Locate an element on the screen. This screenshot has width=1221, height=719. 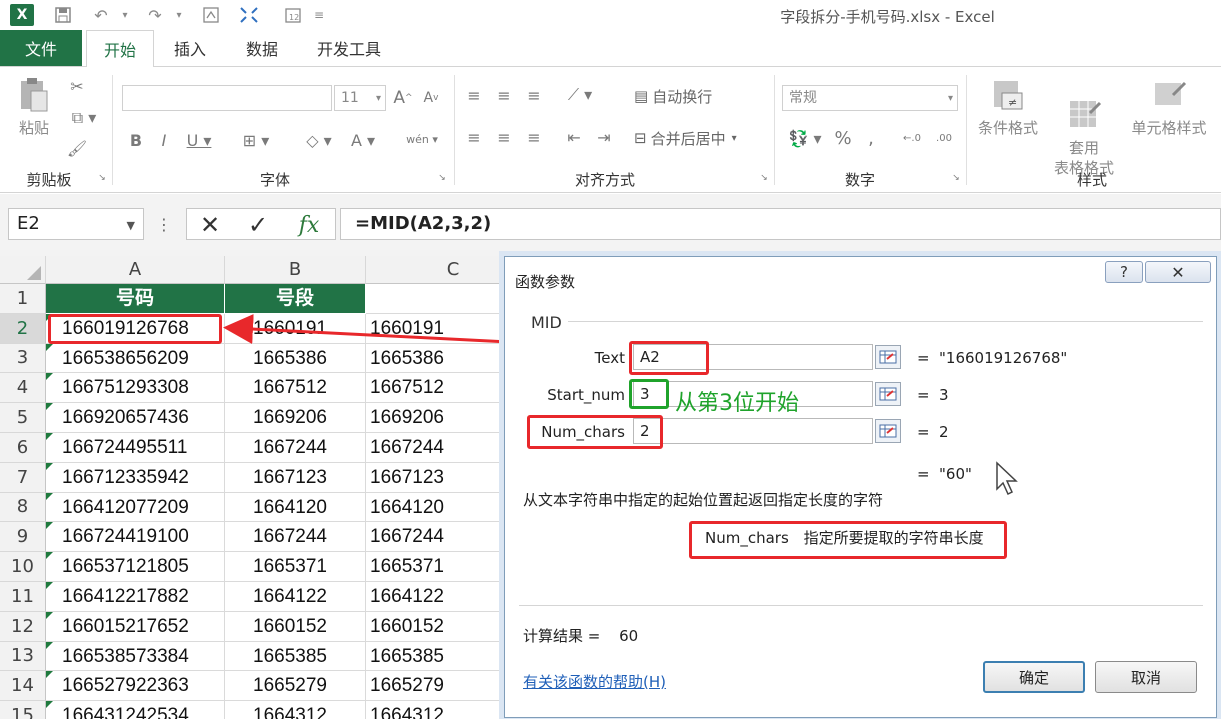
start-num-arg-picker-icon is located at coordinates (888, 394).